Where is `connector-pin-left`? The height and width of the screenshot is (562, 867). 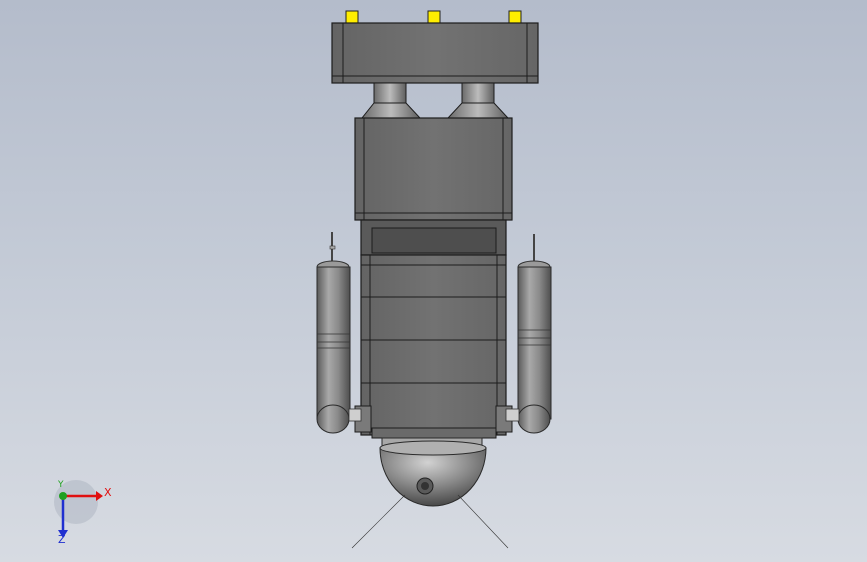 connector-pin-left is located at coordinates (352, 17).